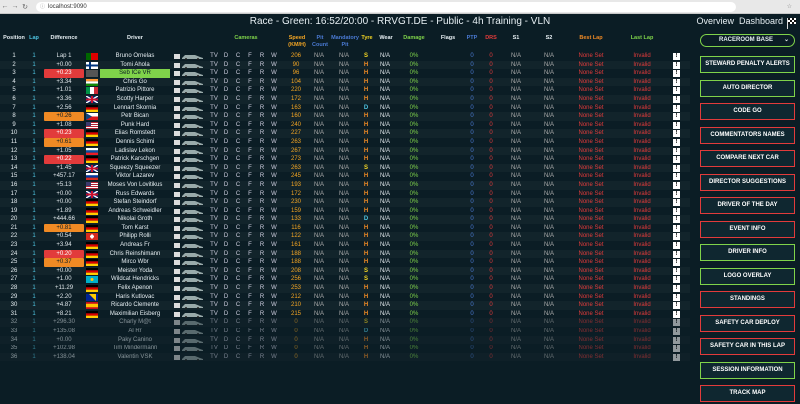 The width and height of the screenshot is (800, 404). What do you see at coordinates (414, 38) in the screenshot?
I see `col-damage: Damage` at bounding box center [414, 38].